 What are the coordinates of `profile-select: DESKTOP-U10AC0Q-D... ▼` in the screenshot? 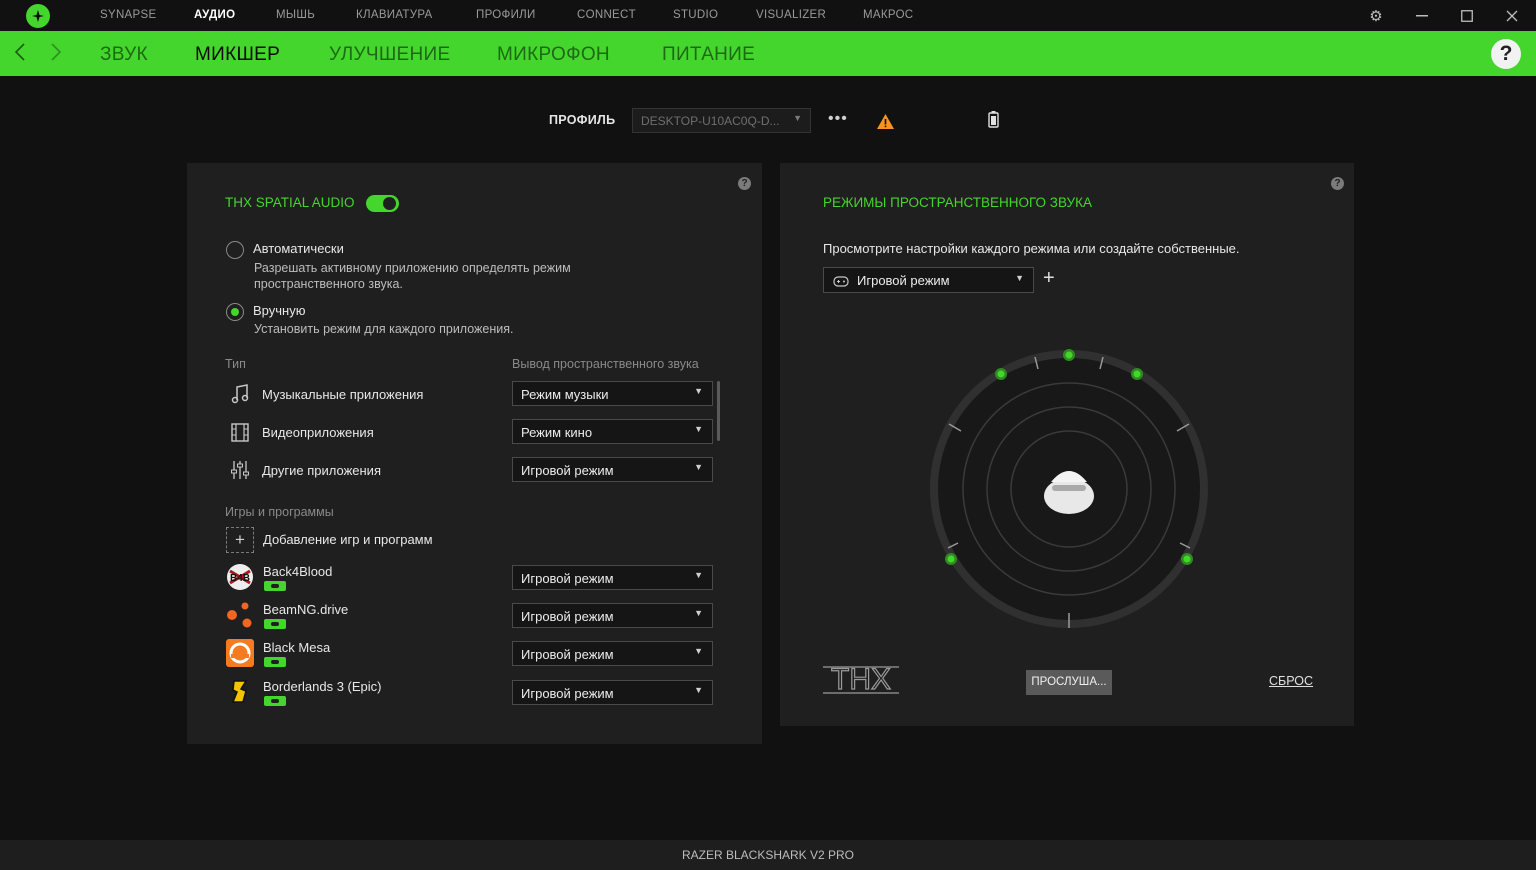 It's located at (721, 120).